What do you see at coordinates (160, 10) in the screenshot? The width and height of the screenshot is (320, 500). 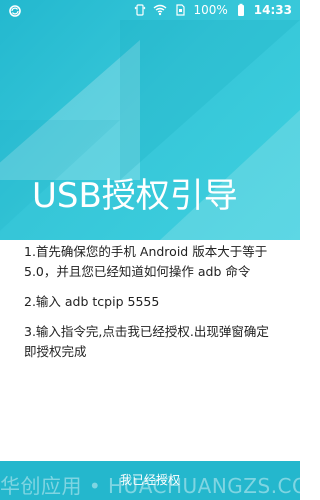 I see `wifi-icon` at bounding box center [160, 10].